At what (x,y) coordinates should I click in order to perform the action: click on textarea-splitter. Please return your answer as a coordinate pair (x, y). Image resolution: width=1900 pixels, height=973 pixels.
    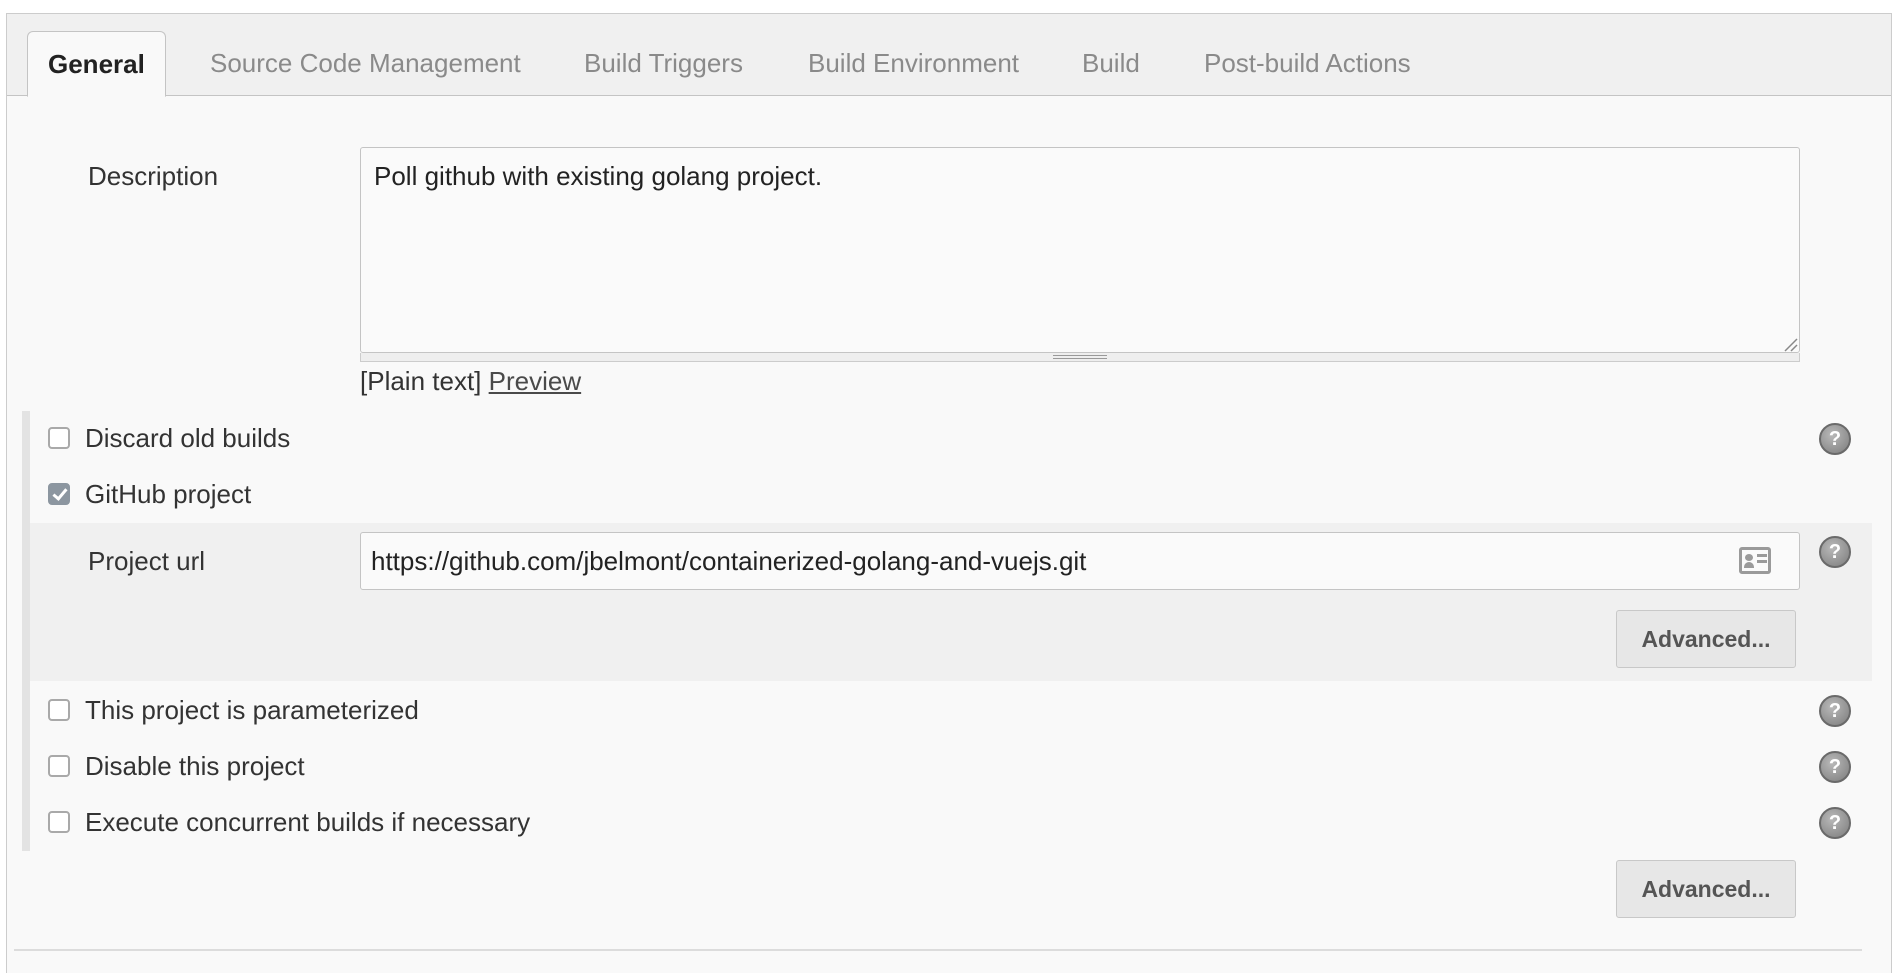
    Looking at the image, I should click on (1080, 357).